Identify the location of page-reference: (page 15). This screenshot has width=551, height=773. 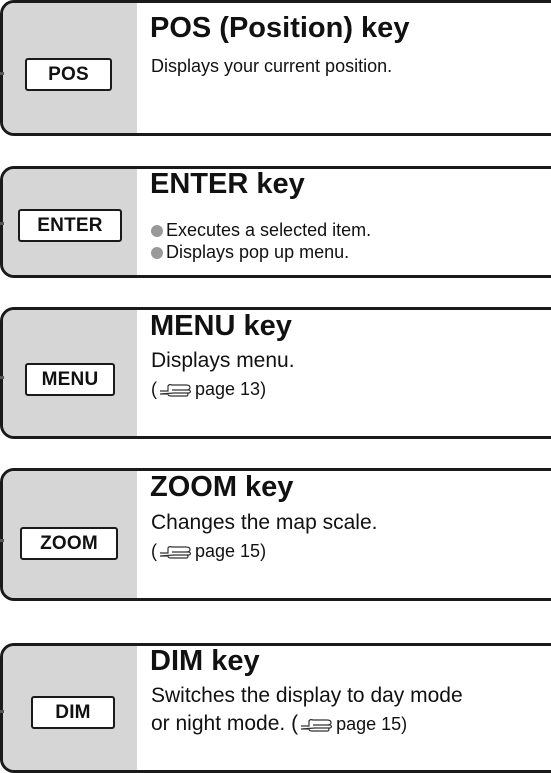
(264, 552).